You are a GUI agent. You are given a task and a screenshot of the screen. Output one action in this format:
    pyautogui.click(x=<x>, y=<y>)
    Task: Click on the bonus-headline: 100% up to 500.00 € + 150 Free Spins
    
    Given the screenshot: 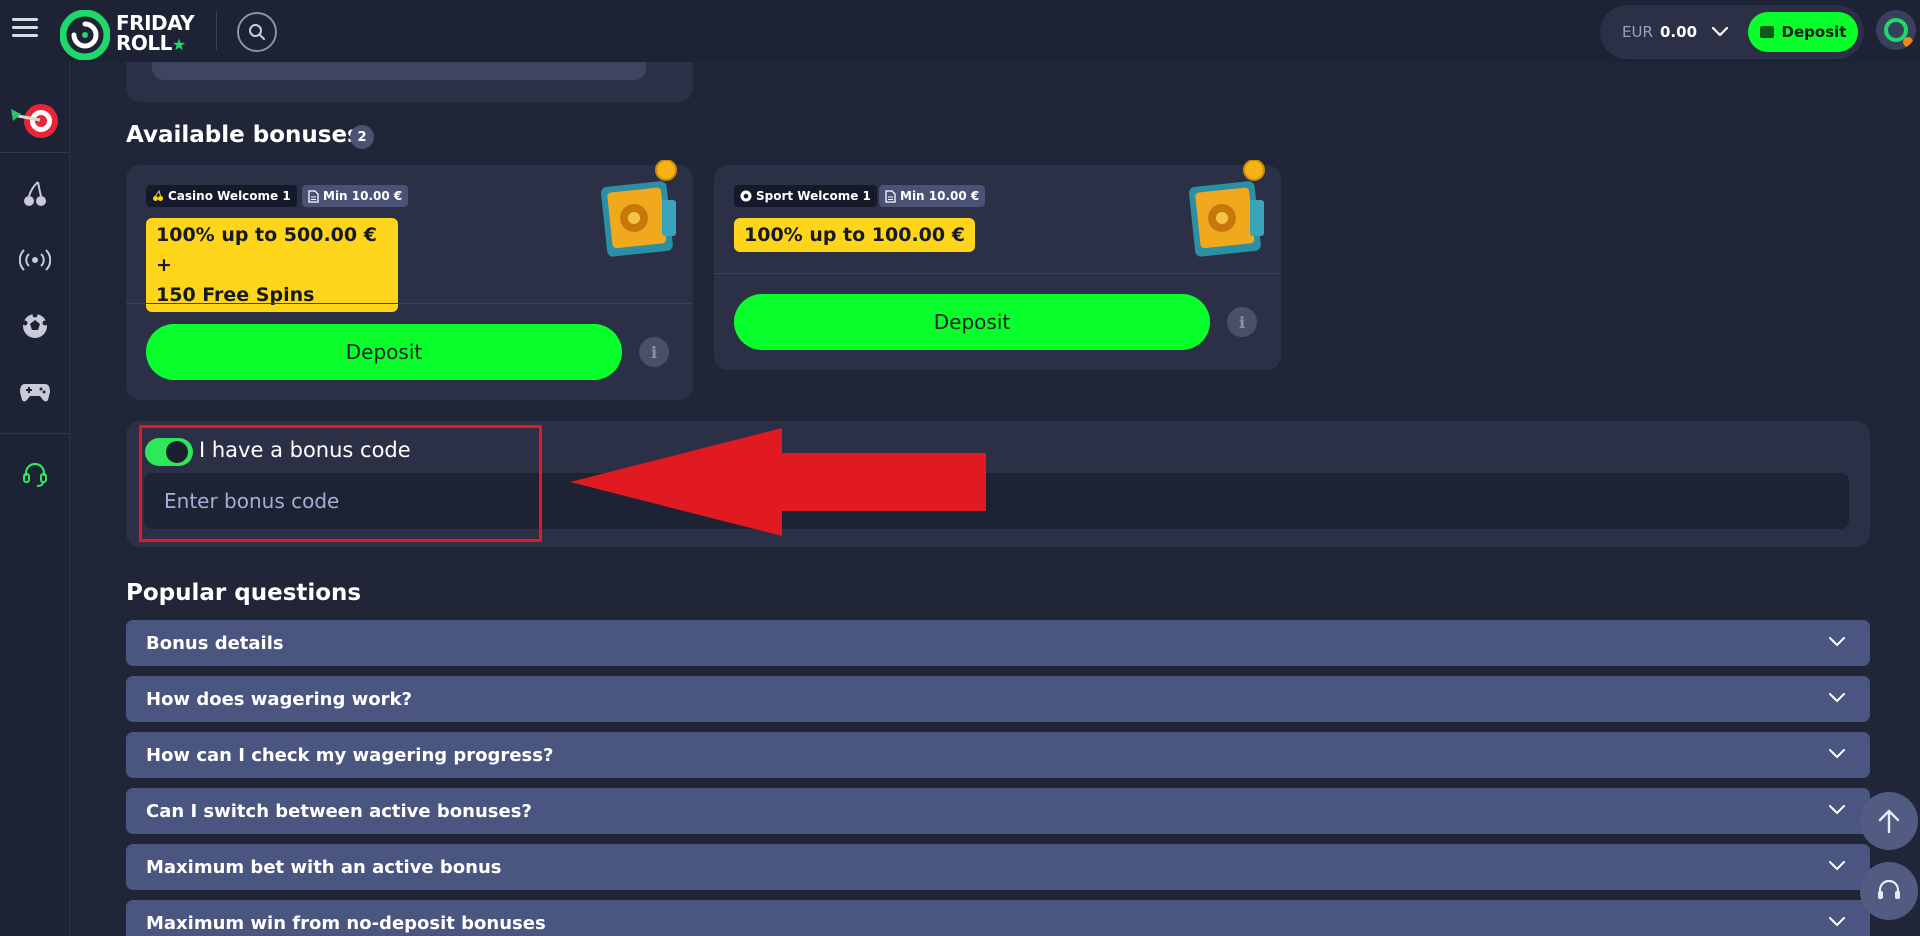 What is the action you would take?
    pyautogui.click(x=272, y=265)
    